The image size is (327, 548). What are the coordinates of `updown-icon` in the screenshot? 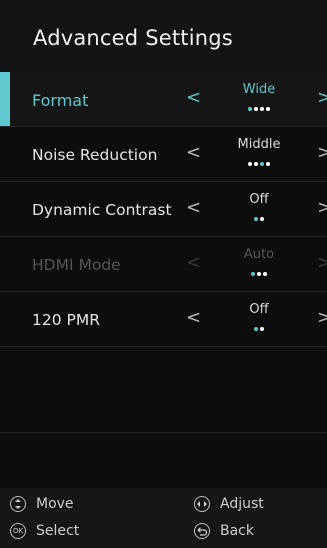 It's located at (18, 504).